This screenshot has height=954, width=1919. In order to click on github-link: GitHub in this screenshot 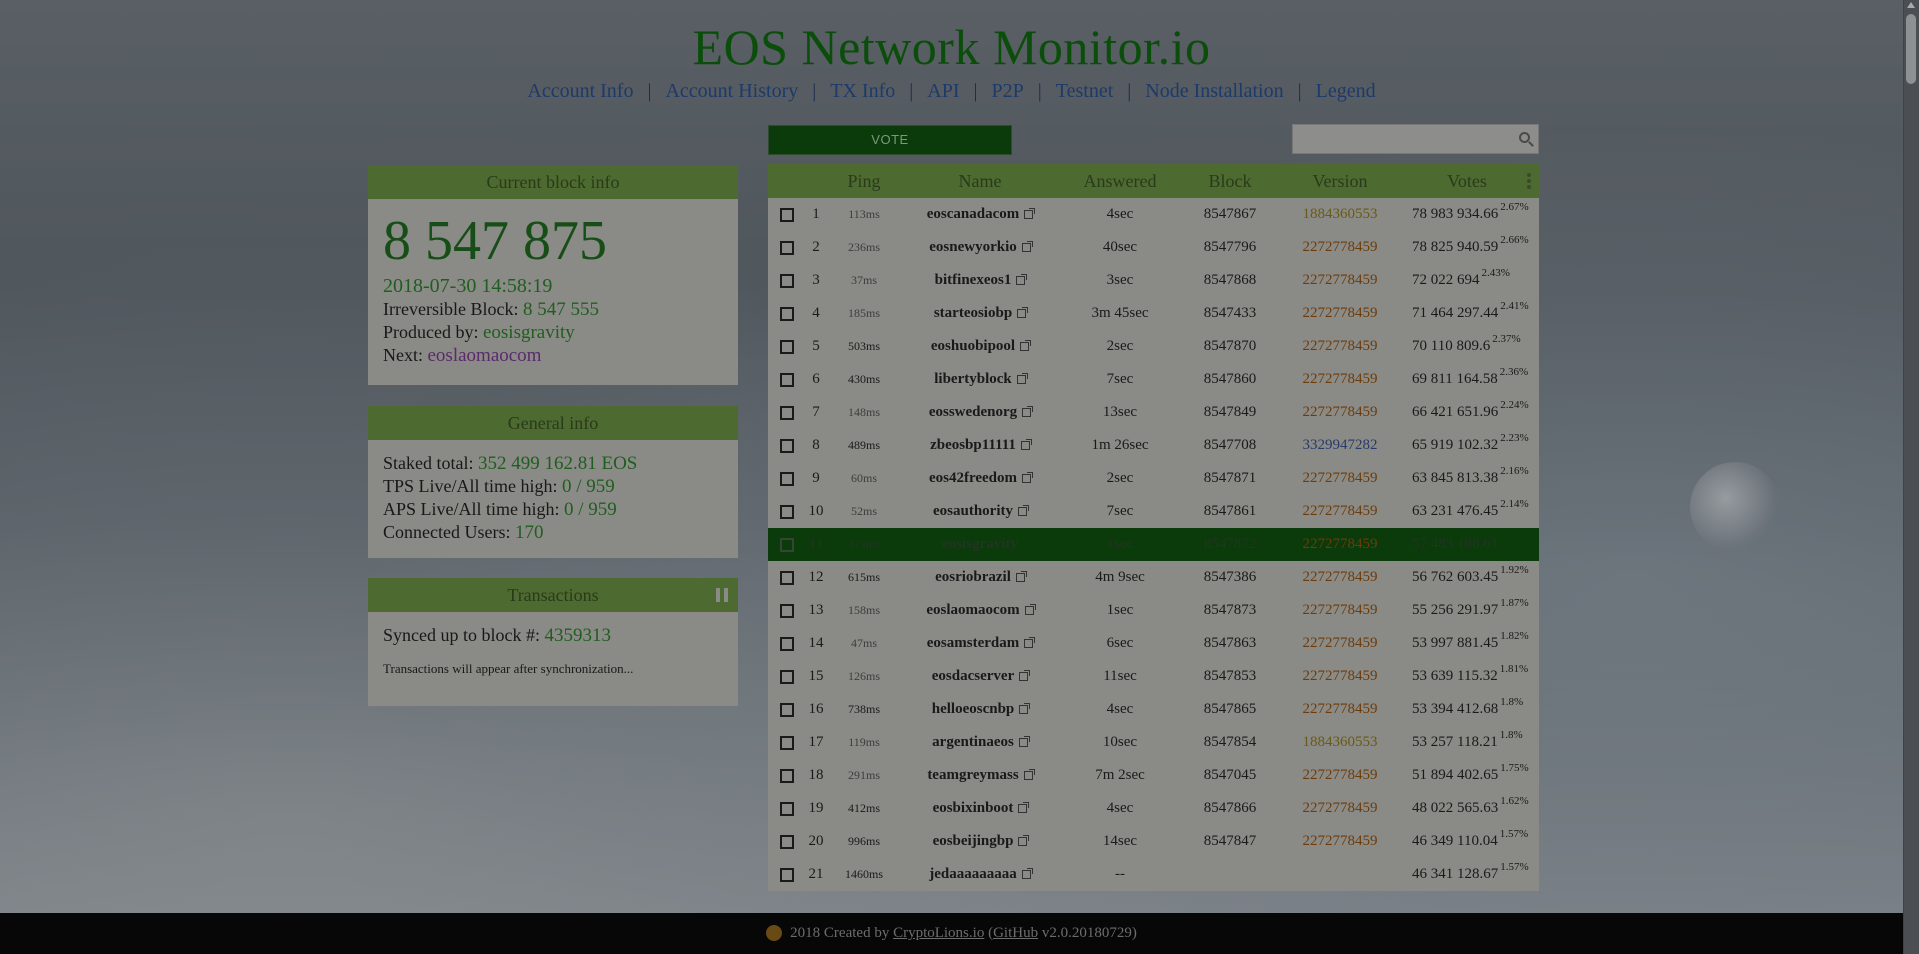, I will do `click(1015, 933)`.